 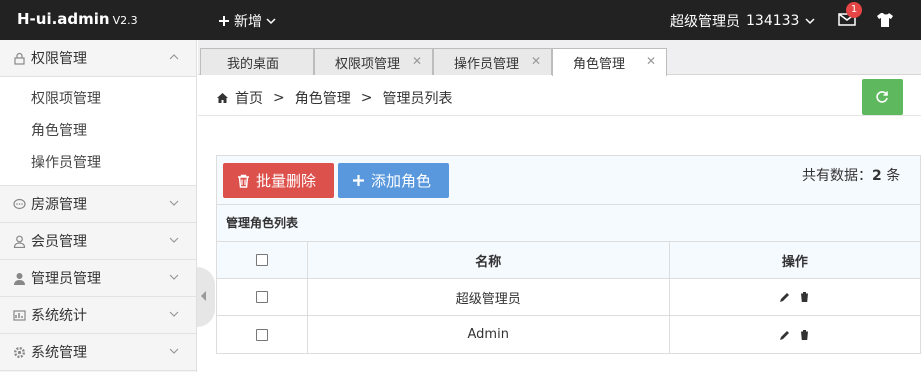 What do you see at coordinates (98, 58) in the screenshot?
I see `sidebar-group-permission: 权限管理` at bounding box center [98, 58].